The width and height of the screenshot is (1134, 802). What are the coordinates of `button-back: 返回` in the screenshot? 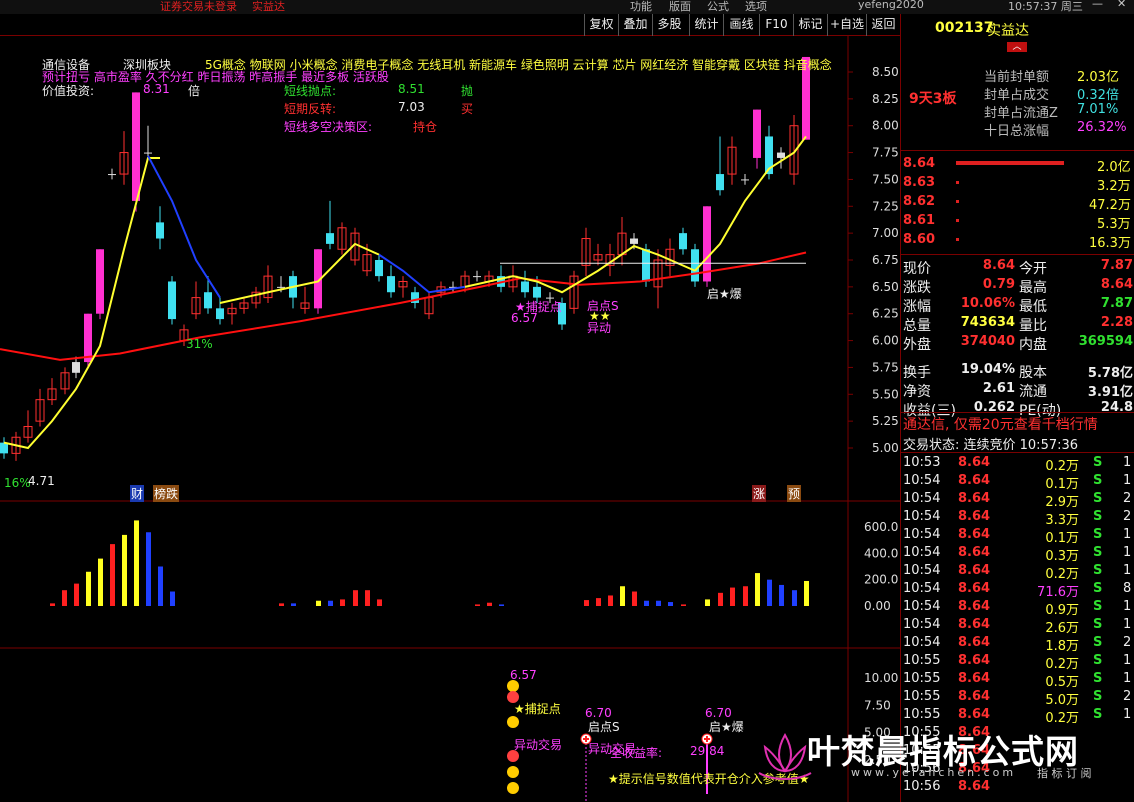 It's located at (883, 25).